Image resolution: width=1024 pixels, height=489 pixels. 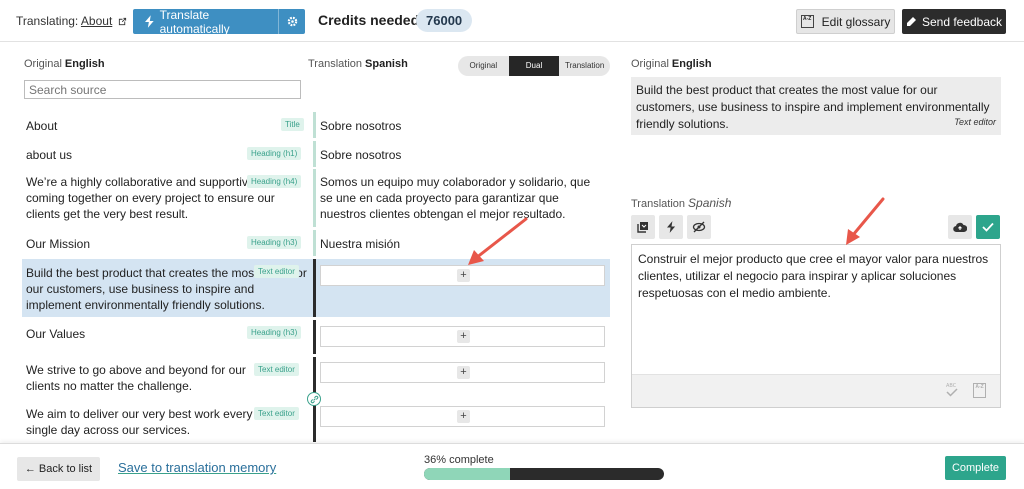 What do you see at coordinates (710, 203) in the screenshot?
I see `detail-translation-language: Spanish` at bounding box center [710, 203].